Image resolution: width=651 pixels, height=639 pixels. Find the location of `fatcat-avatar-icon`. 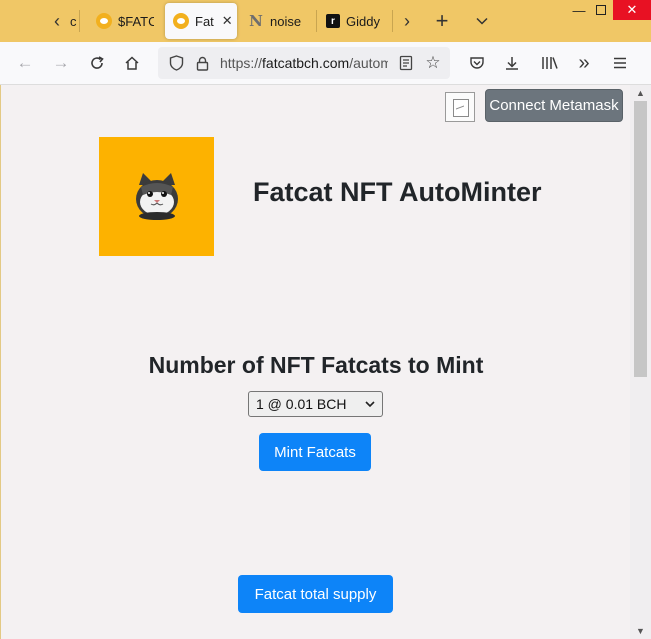

fatcat-avatar-icon is located at coordinates (157, 196).